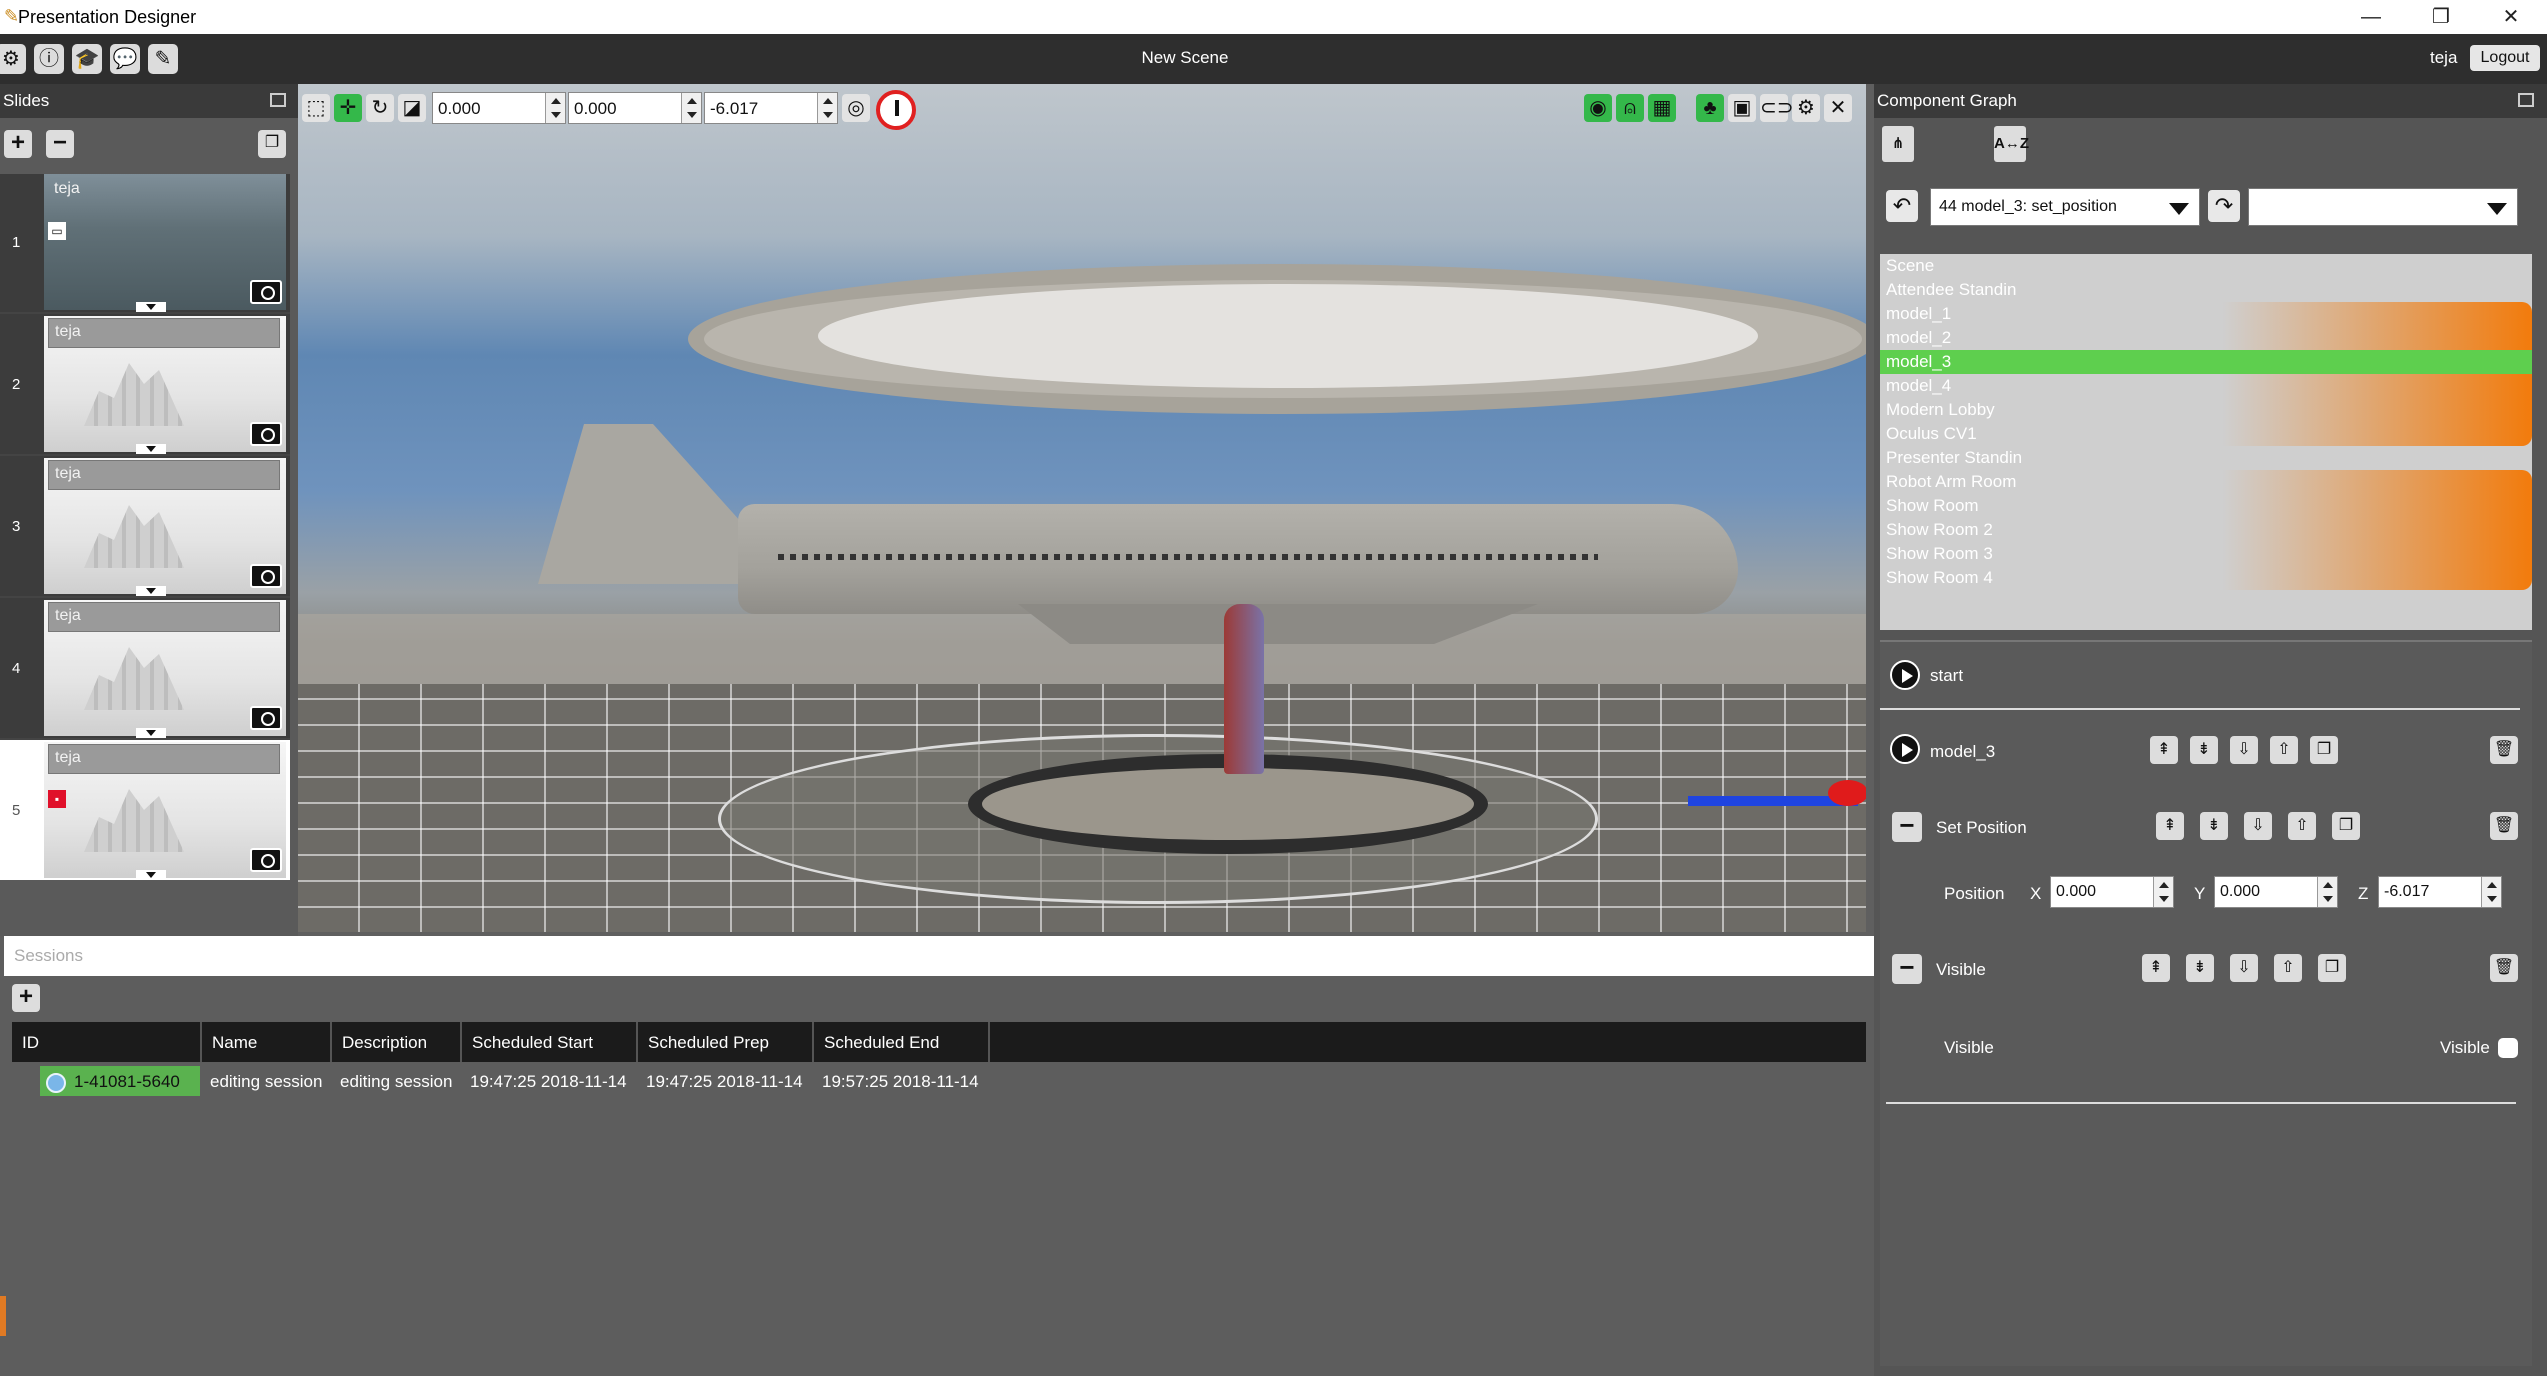  Describe the element at coordinates (163, 59) in the screenshot. I see `edit-icon: ✎` at that location.